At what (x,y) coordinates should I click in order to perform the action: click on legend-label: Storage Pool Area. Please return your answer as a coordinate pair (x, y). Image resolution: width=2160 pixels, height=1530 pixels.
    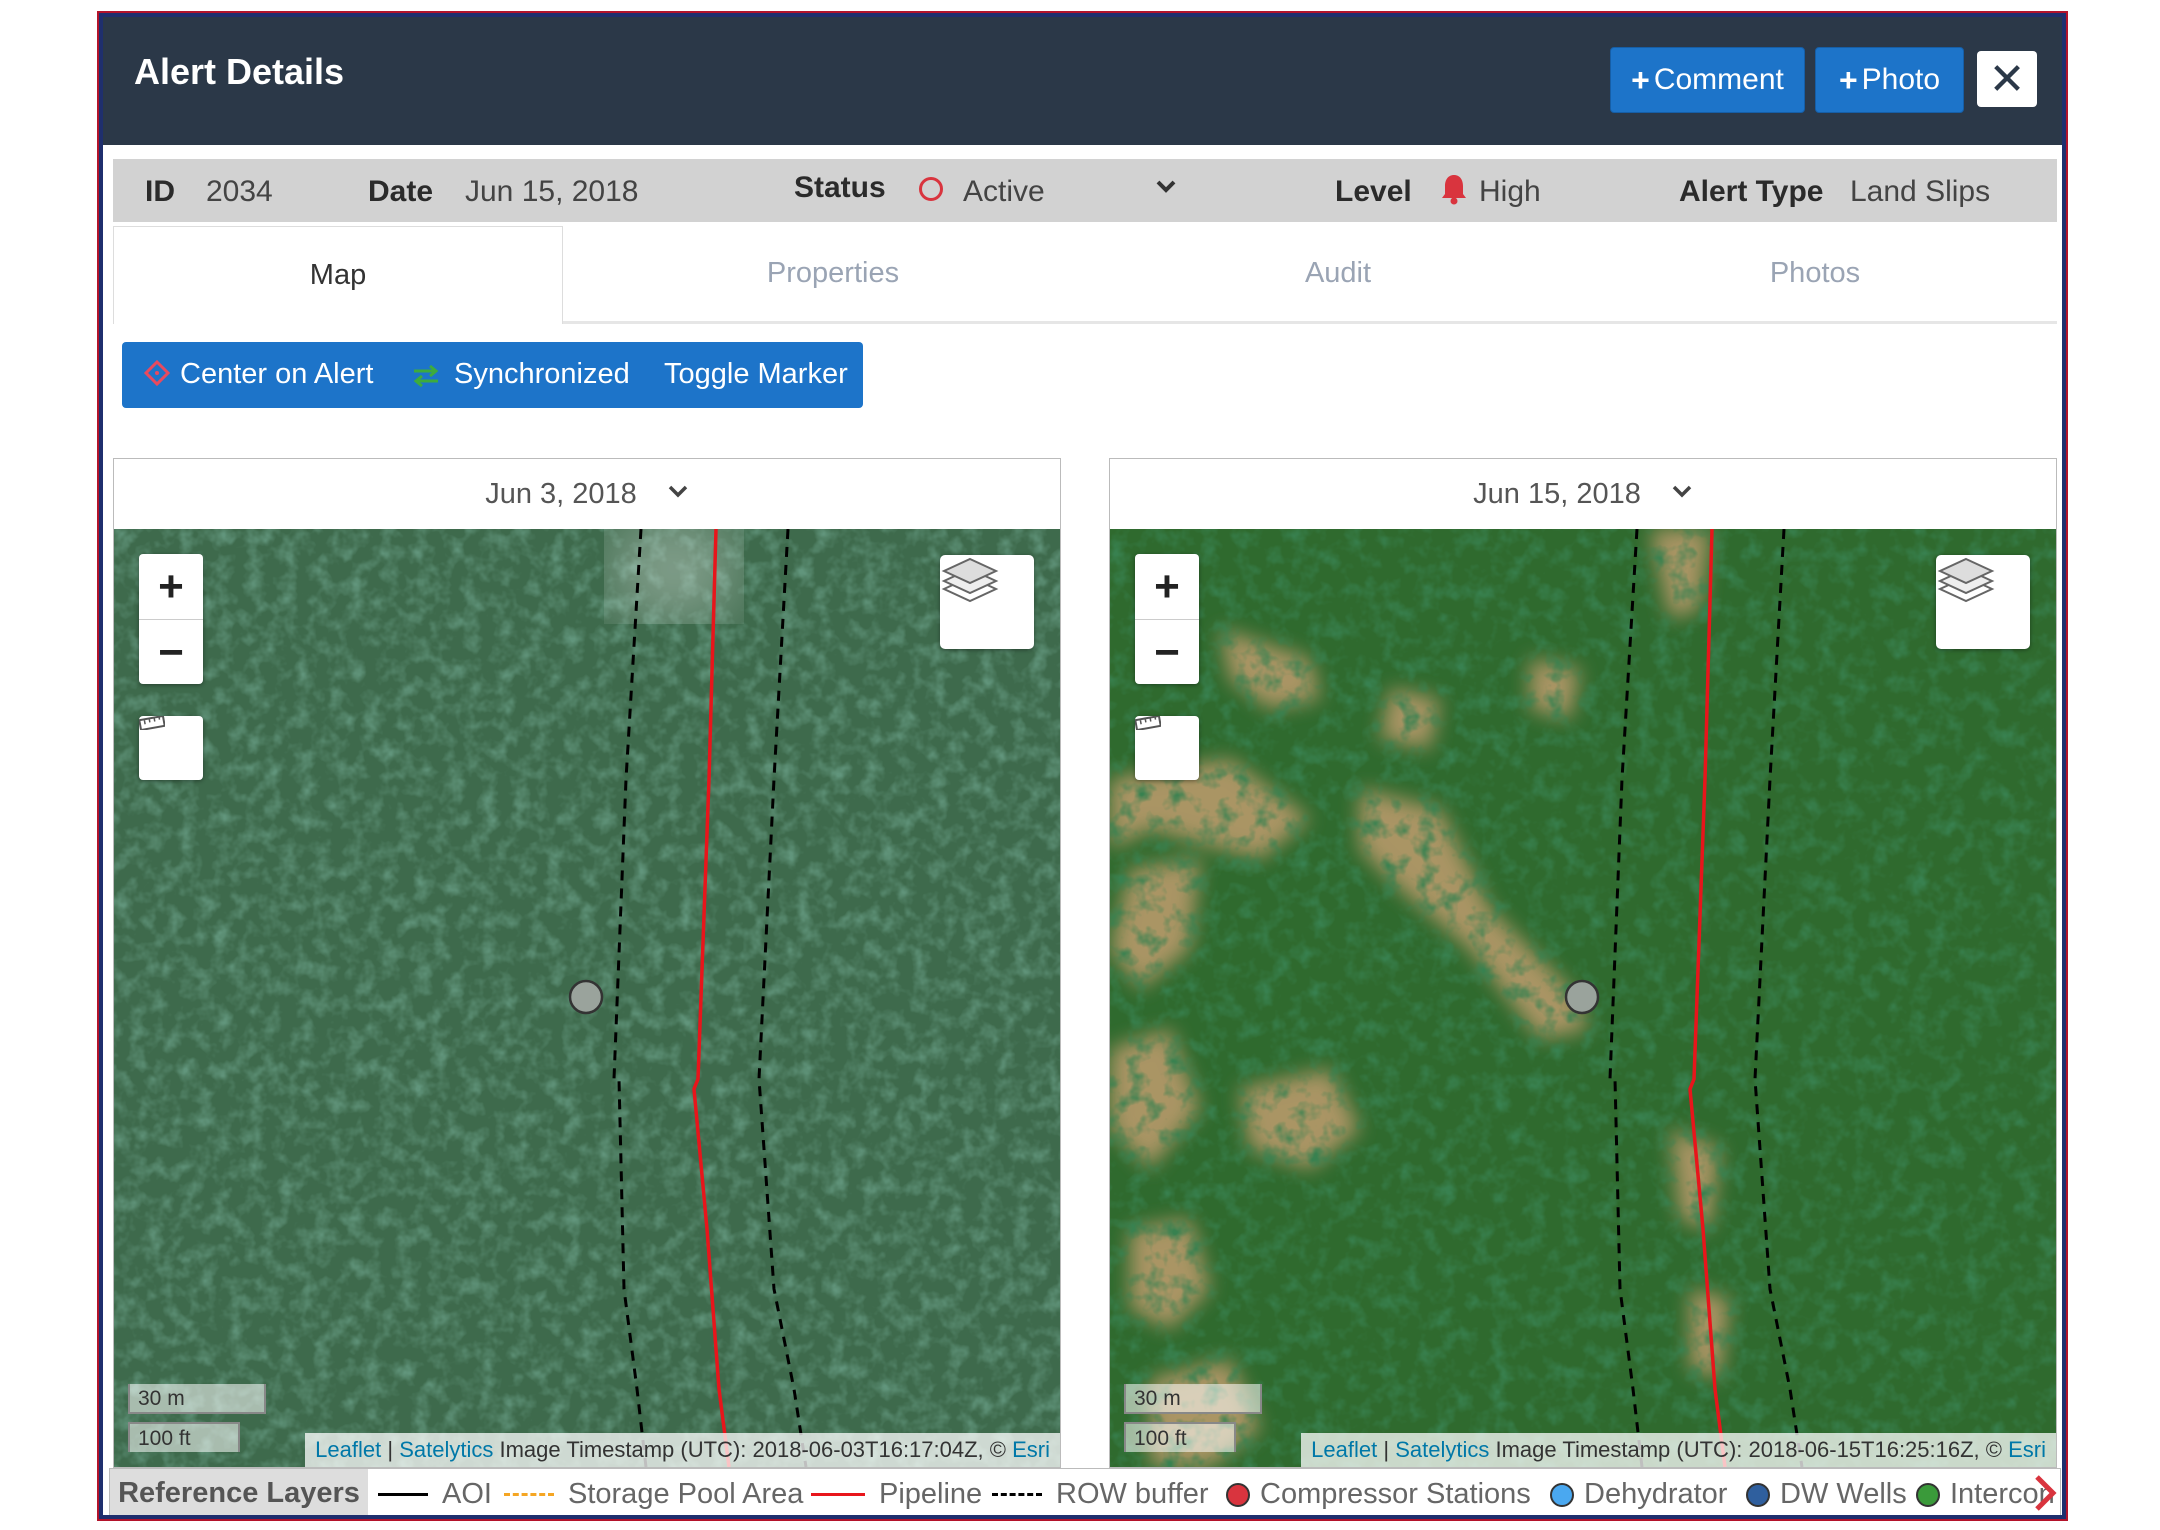
    Looking at the image, I should click on (686, 1494).